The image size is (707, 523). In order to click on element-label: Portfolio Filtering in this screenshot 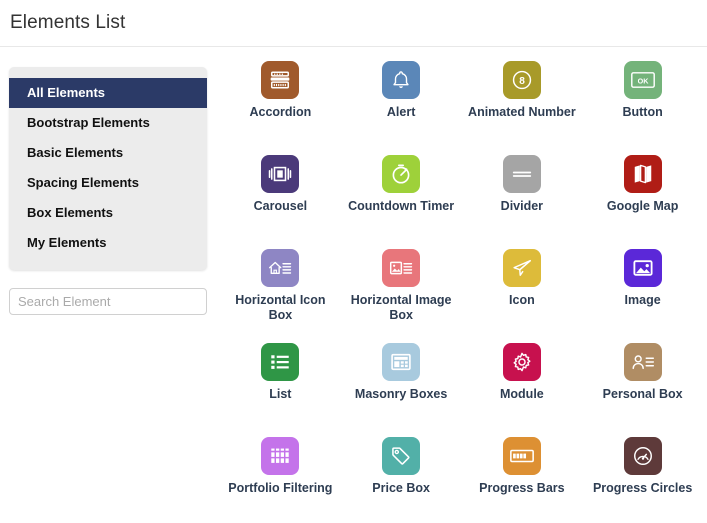, I will do `click(280, 488)`.